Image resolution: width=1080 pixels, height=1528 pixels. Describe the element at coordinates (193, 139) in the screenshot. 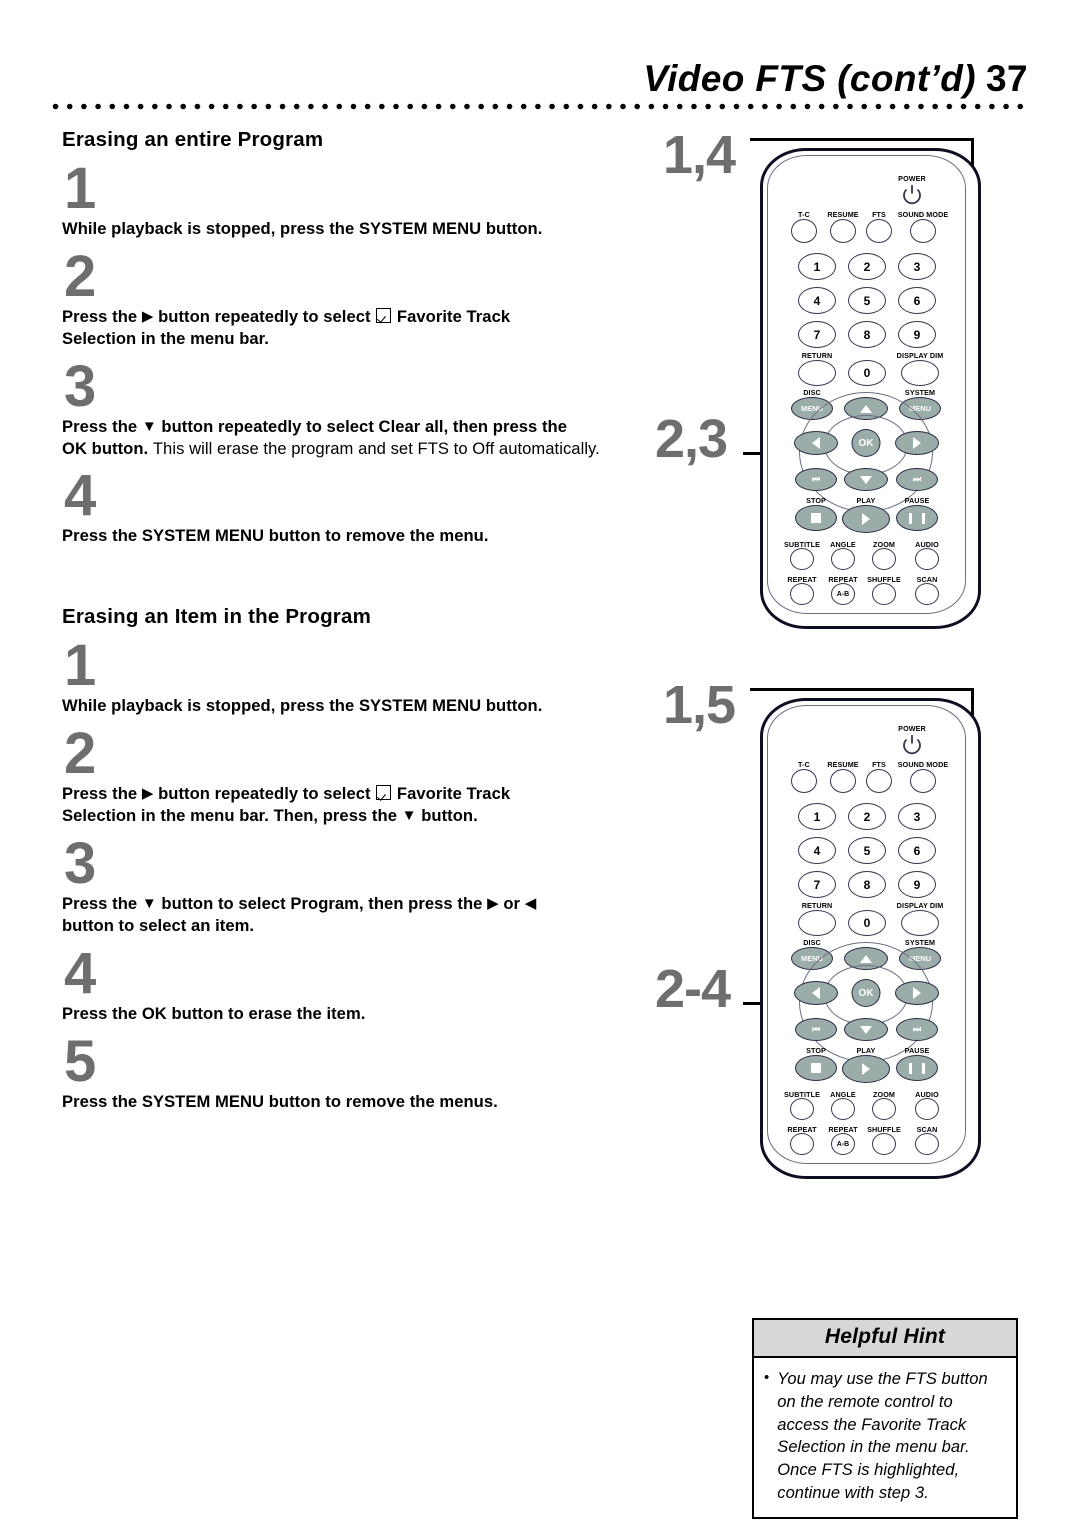

I see `section-title: Erasing an entire Program` at that location.